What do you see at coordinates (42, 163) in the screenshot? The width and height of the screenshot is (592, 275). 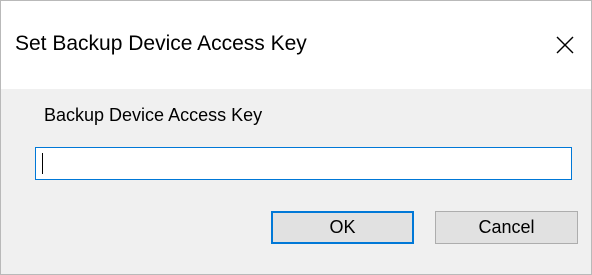 I see `text-caret` at bounding box center [42, 163].